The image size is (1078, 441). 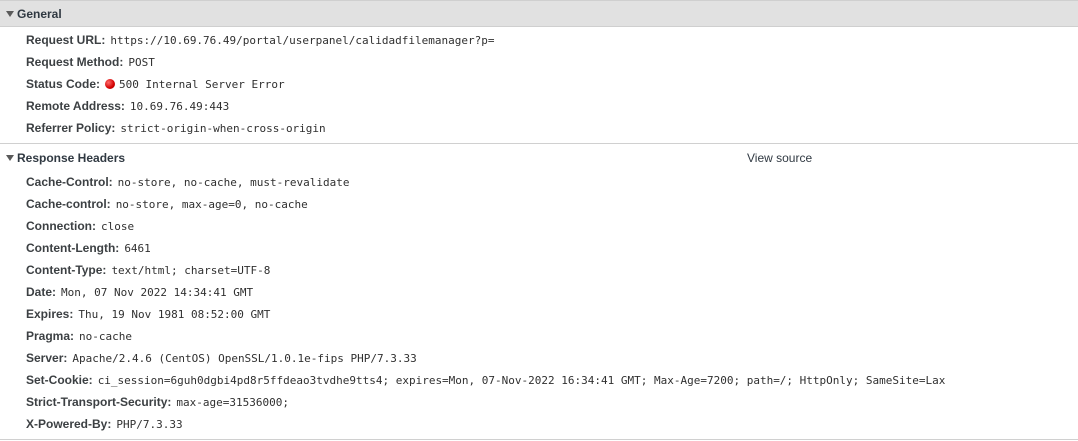 What do you see at coordinates (39, 13) in the screenshot?
I see `general-title: General` at bounding box center [39, 13].